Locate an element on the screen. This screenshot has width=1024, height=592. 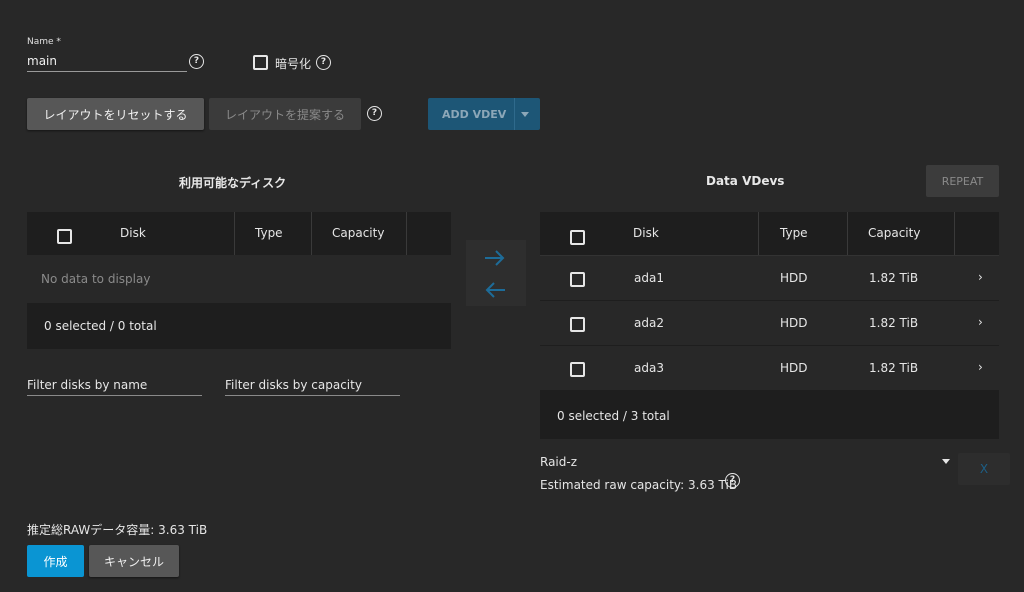
vdevs-table-header: Disk Type Capacity is located at coordinates (769, 234).